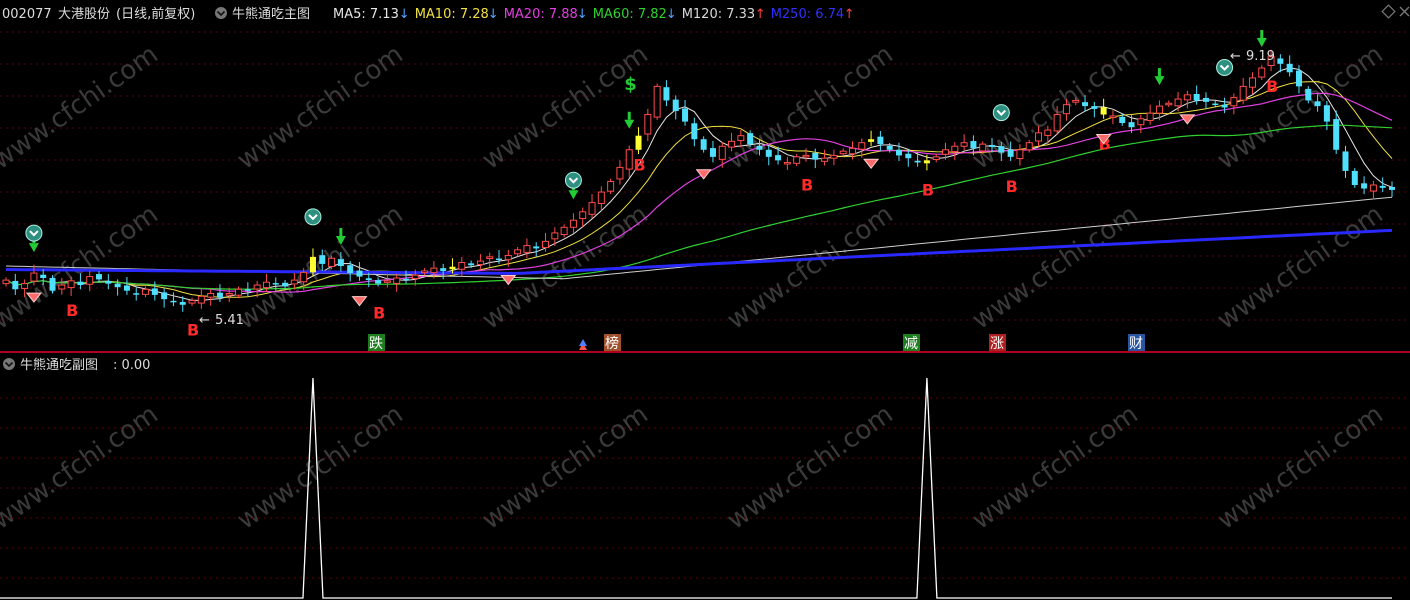  Describe the element at coordinates (1404, 11) in the screenshot. I see `close-icon` at that location.